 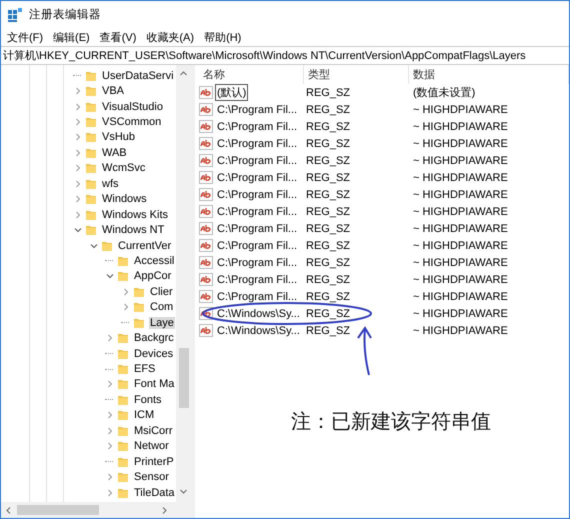 I want to click on value-name: (默认), so click(x=231, y=92).